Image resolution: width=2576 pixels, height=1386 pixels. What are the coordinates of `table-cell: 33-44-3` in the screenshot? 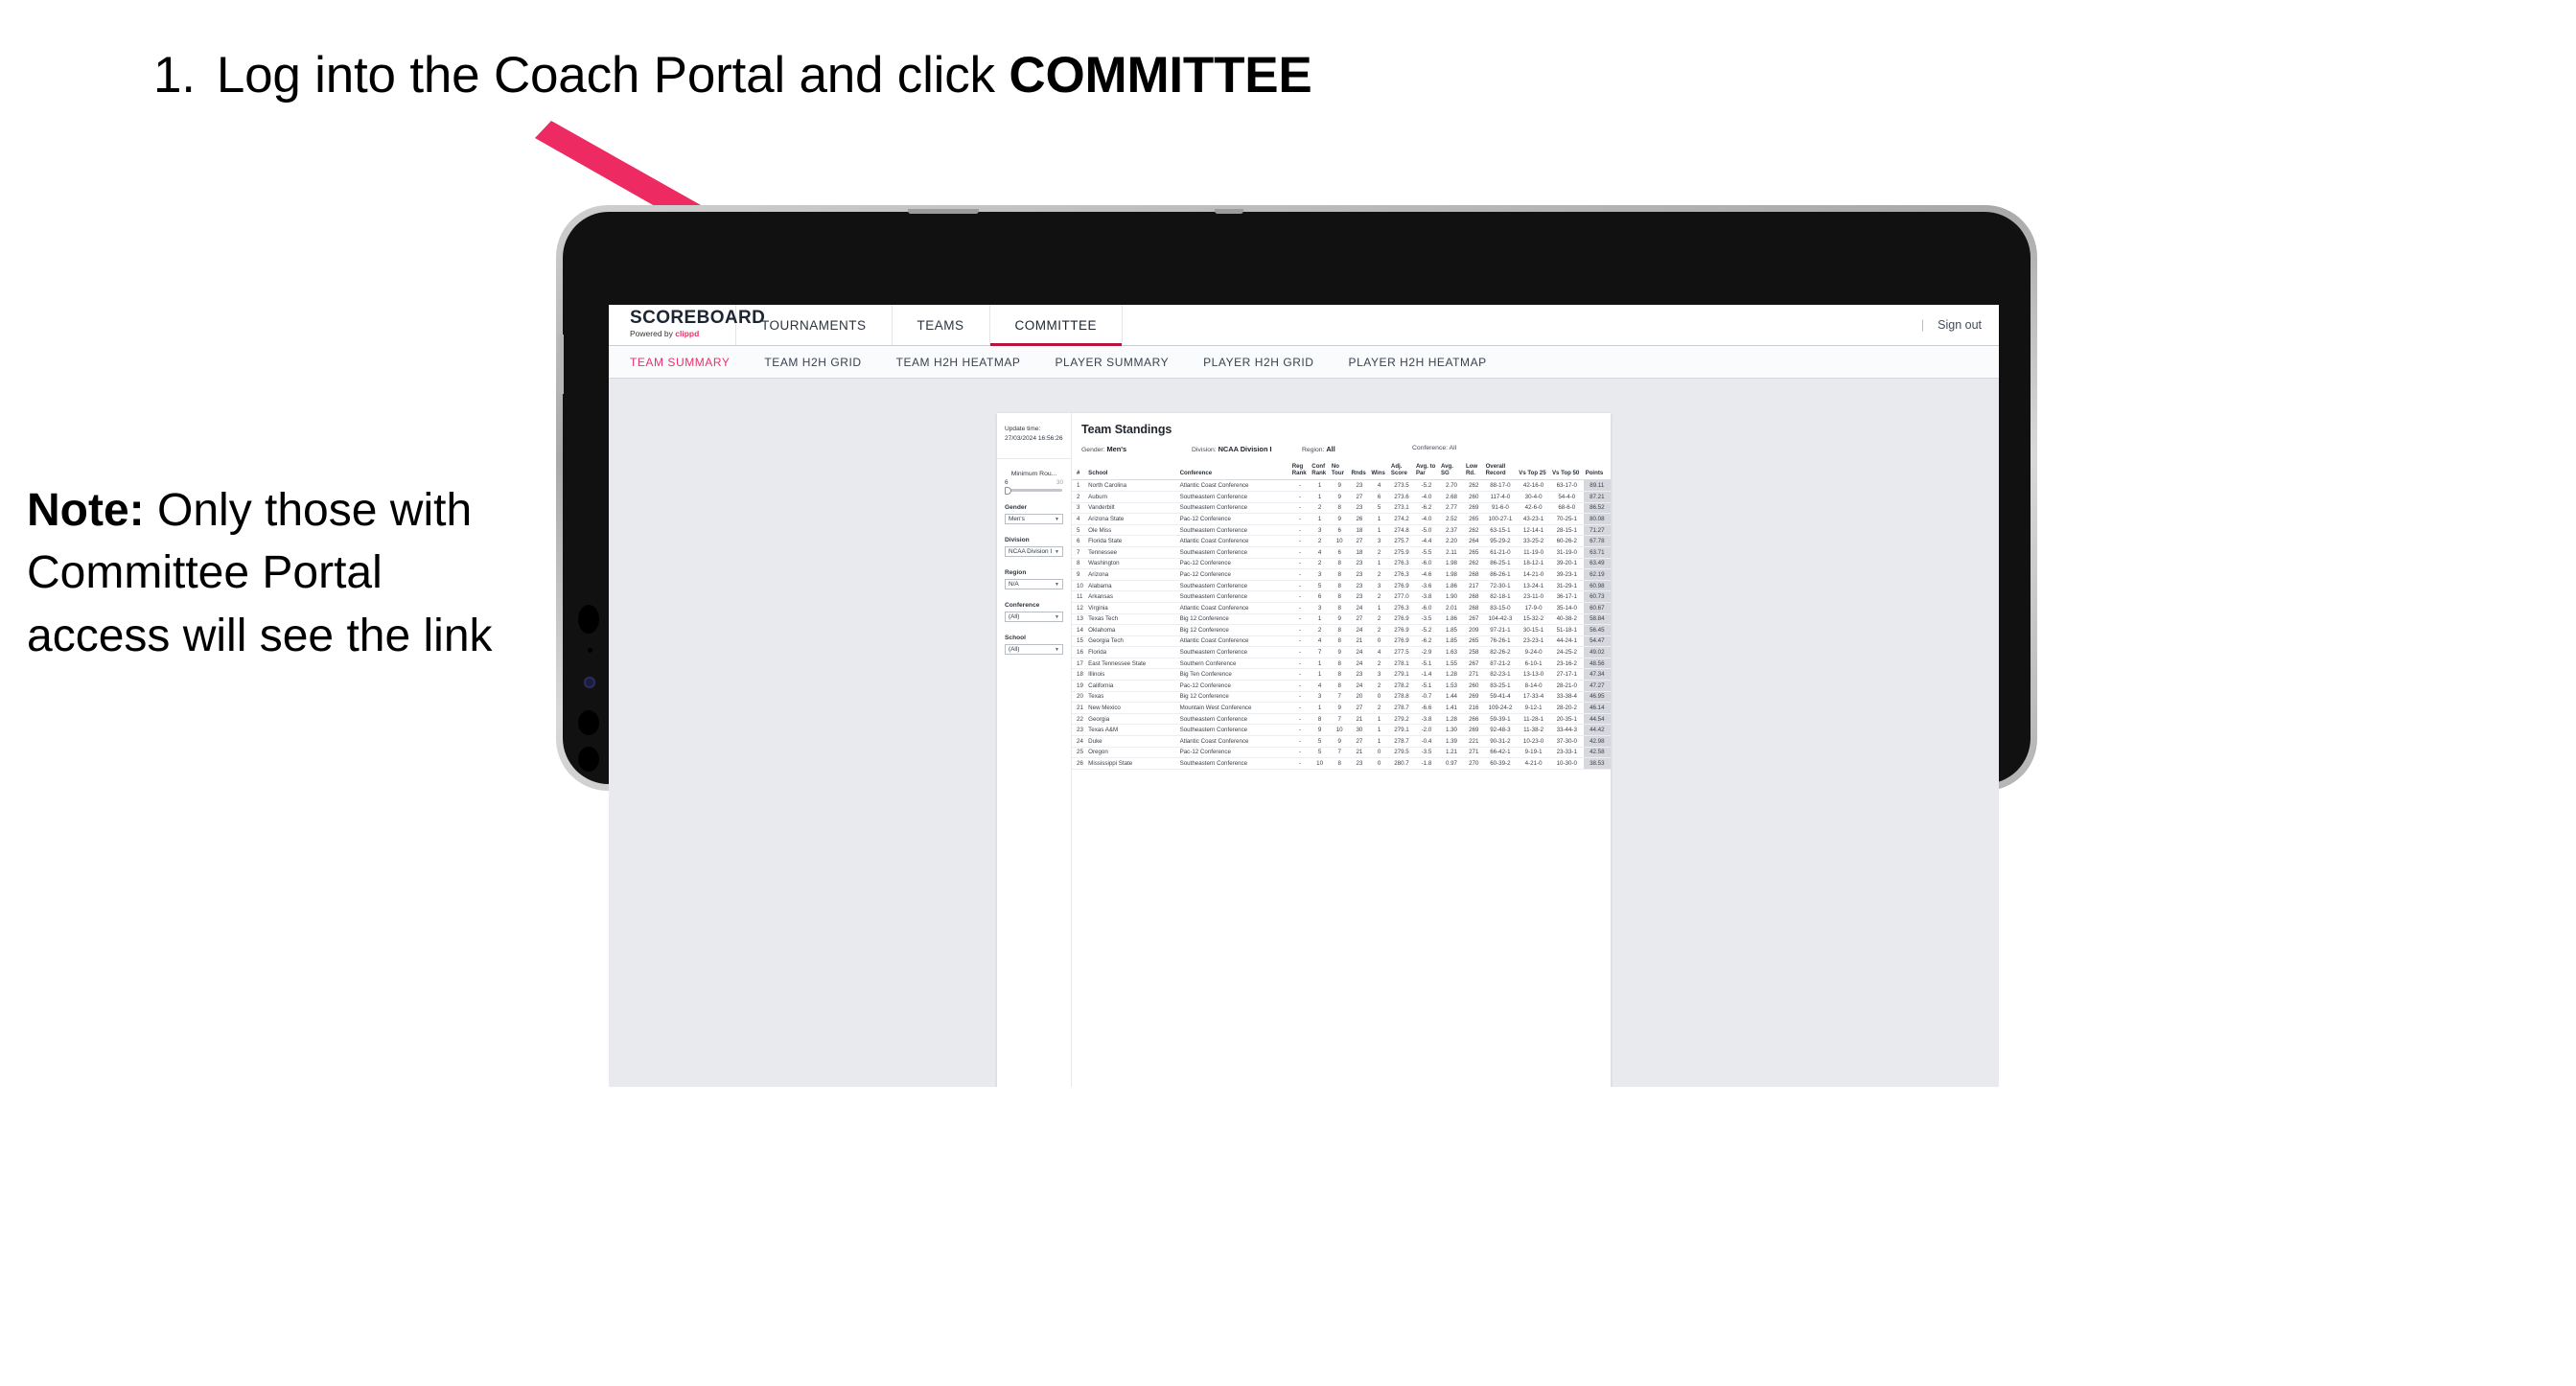 It's located at (1567, 731).